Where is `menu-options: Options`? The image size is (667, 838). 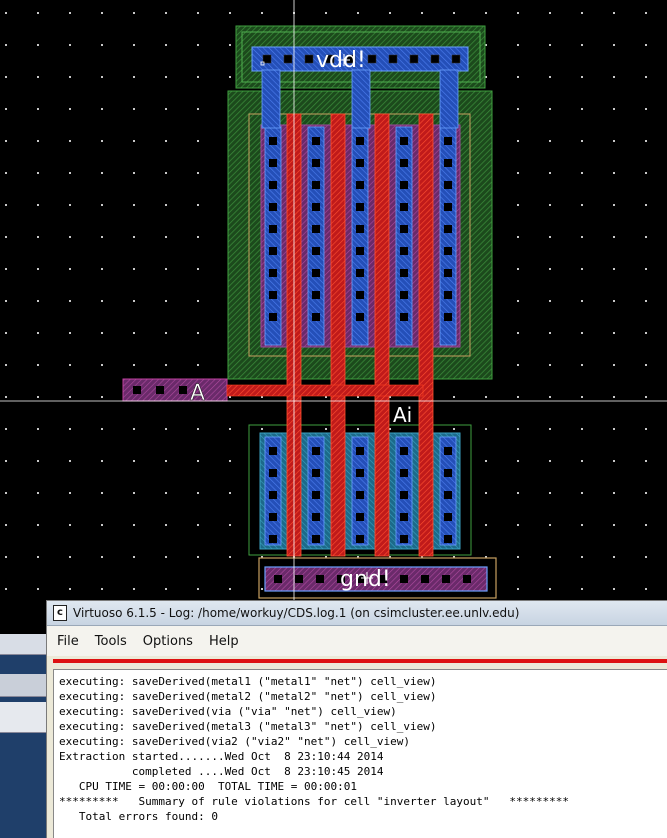
menu-options: Options is located at coordinates (168, 641).